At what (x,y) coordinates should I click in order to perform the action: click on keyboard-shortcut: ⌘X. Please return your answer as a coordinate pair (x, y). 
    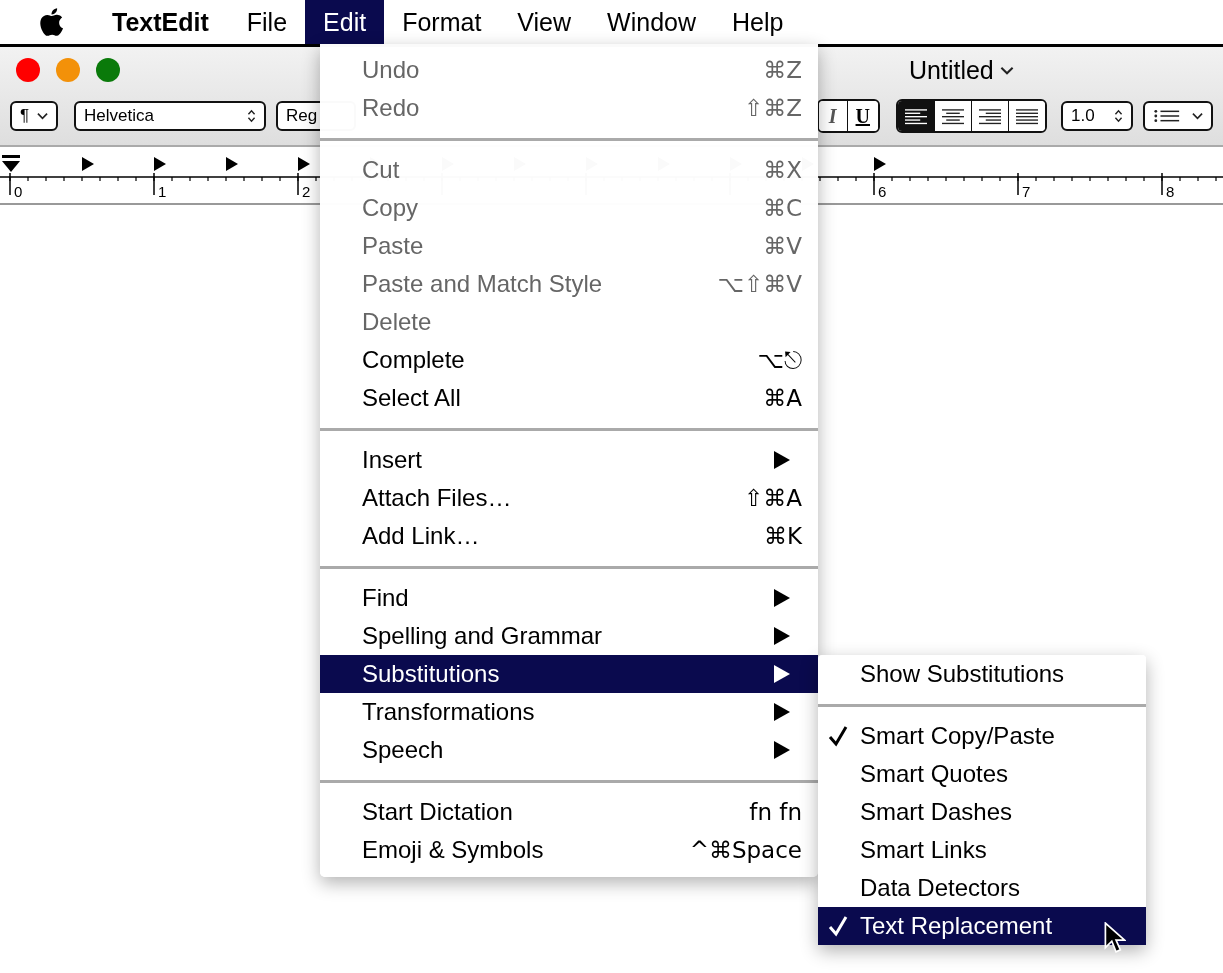
    Looking at the image, I should click on (782, 170).